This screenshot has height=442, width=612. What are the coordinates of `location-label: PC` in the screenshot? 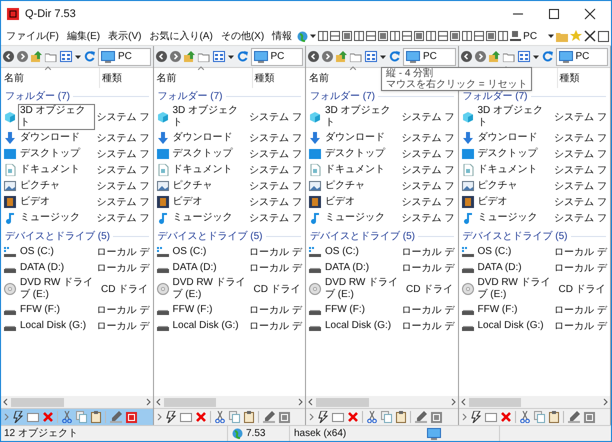 It's located at (534, 36).